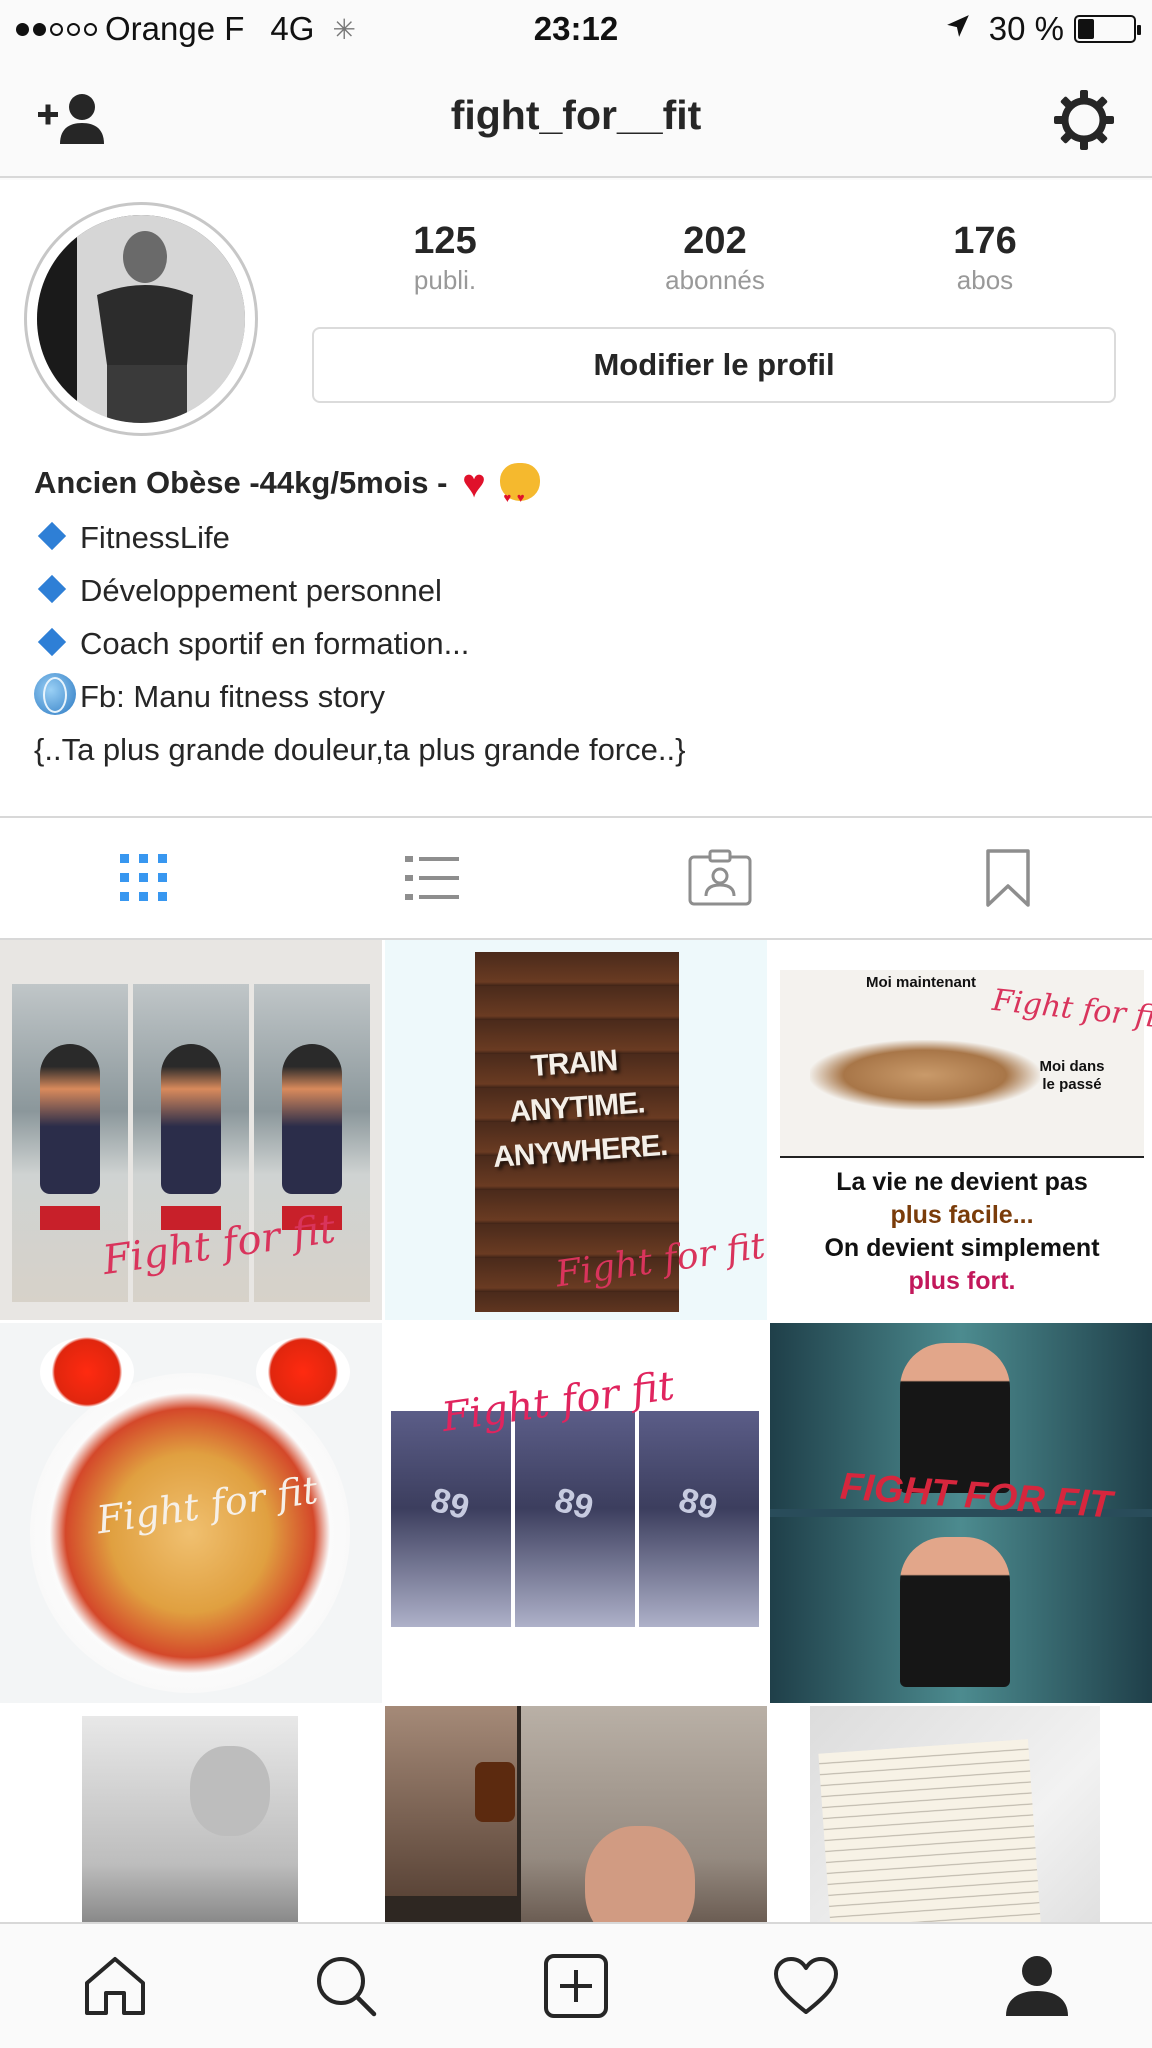 Image resolution: width=1152 pixels, height=2048 pixels. Describe the element at coordinates (1086, 29) in the screenshot. I see `battery-fill` at that location.